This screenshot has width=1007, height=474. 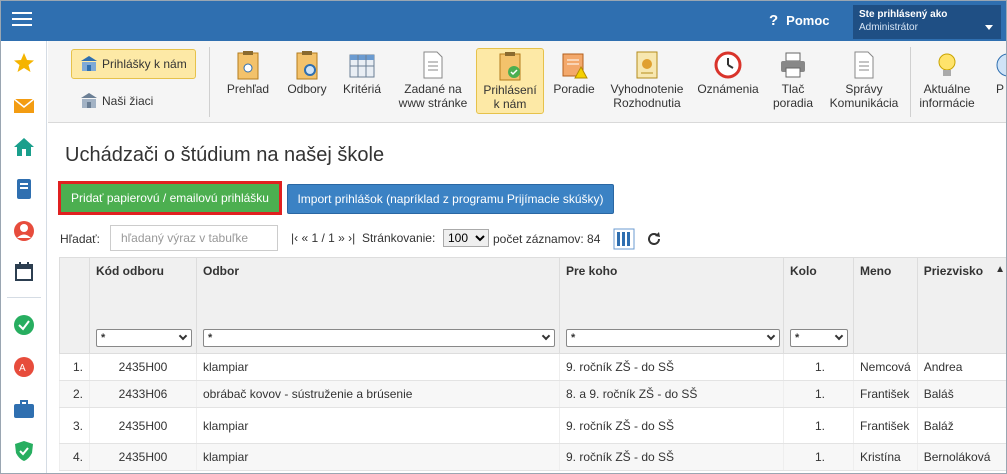 What do you see at coordinates (575, 66) in the screenshot?
I see `warning-list-icon` at bounding box center [575, 66].